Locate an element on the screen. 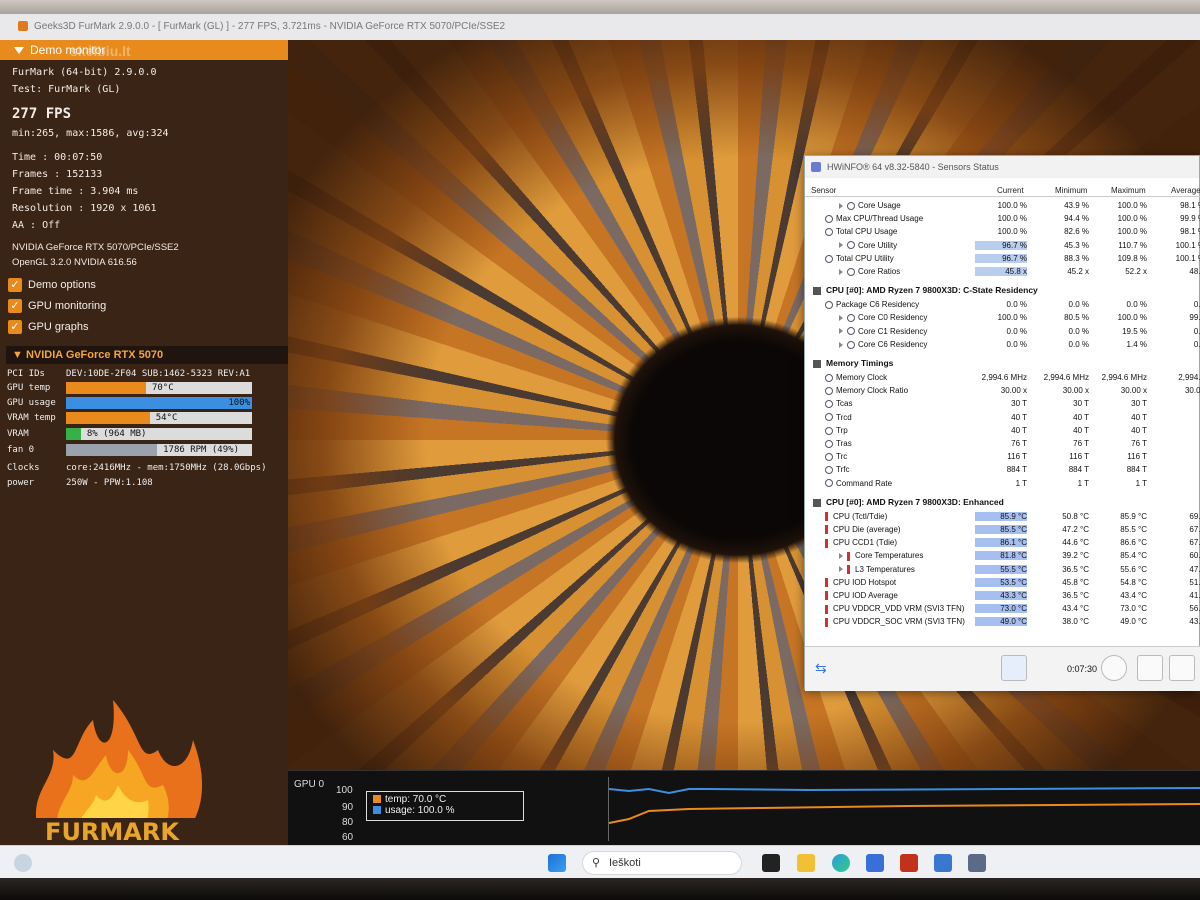  sensor-row: Command Rate 1 T 1 T 1 T is located at coordinates (1002, 484).